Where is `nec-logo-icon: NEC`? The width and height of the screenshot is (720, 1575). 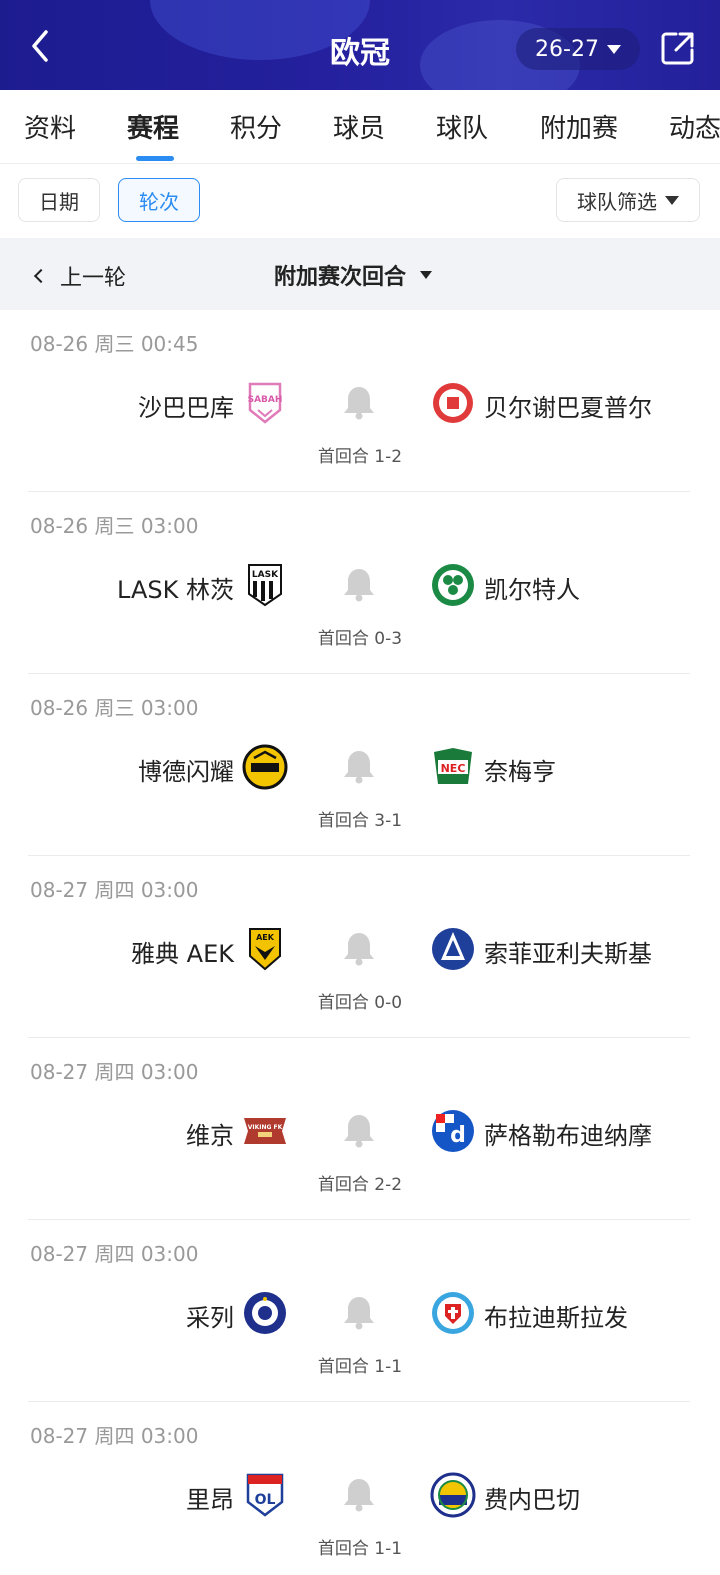 nec-logo-icon: NEC is located at coordinates (453, 766).